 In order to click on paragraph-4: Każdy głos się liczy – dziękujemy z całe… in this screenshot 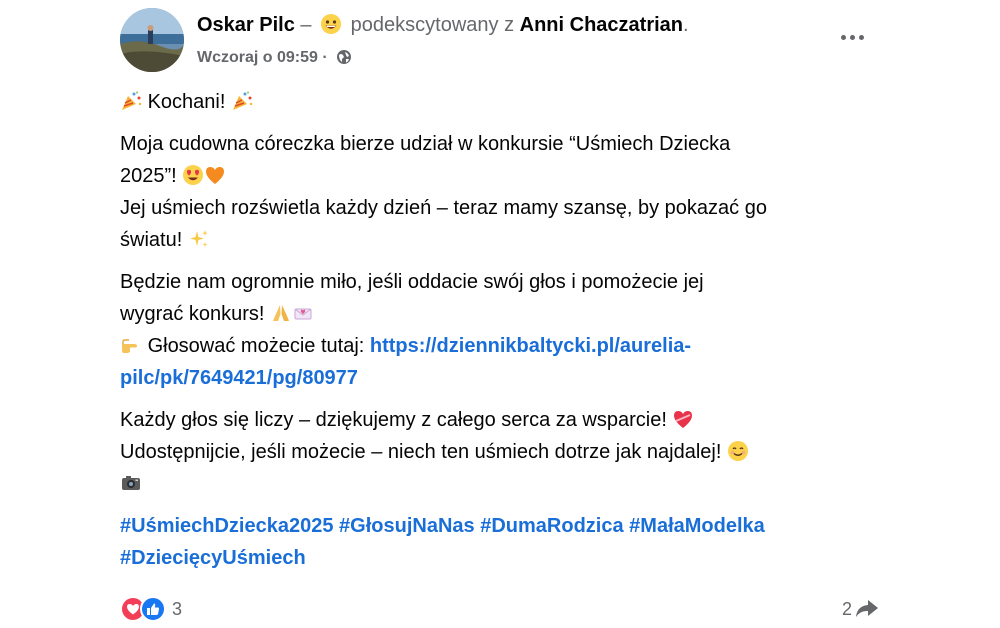, I will do `click(500, 452)`.